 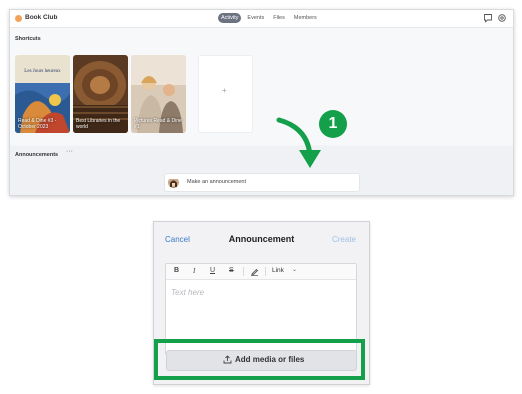 I want to click on group-avatar, so click(x=18, y=18).